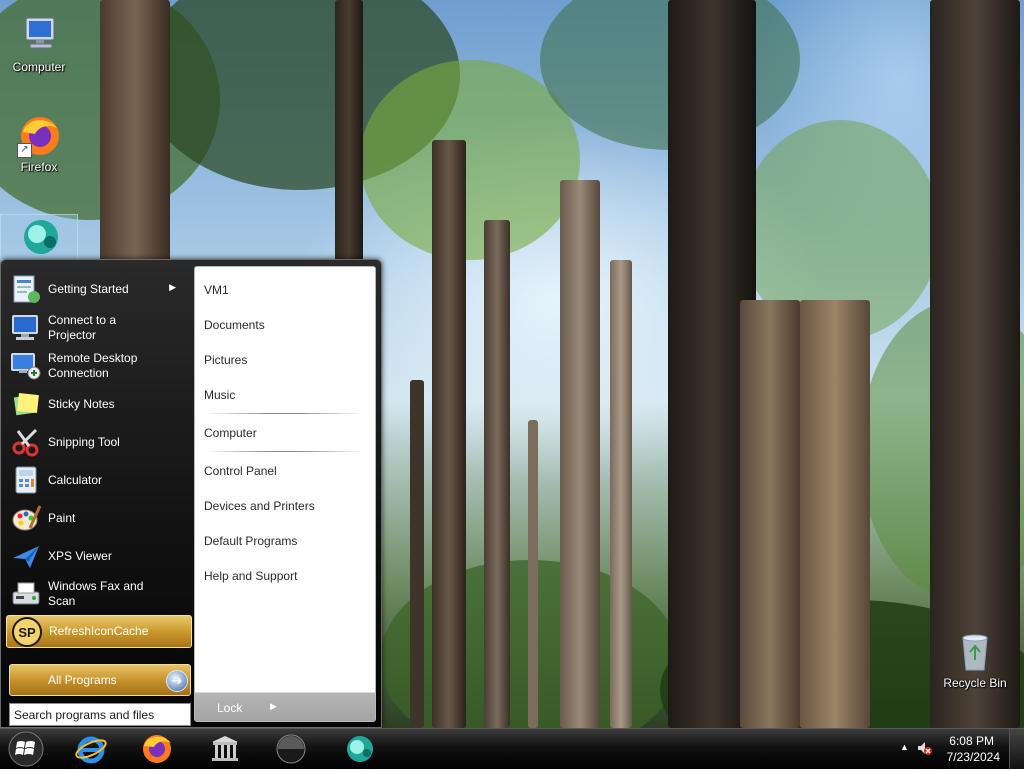 The image size is (1024, 771). What do you see at coordinates (954, 741) in the screenshot?
I see `clock-time: 6:08 PM` at bounding box center [954, 741].